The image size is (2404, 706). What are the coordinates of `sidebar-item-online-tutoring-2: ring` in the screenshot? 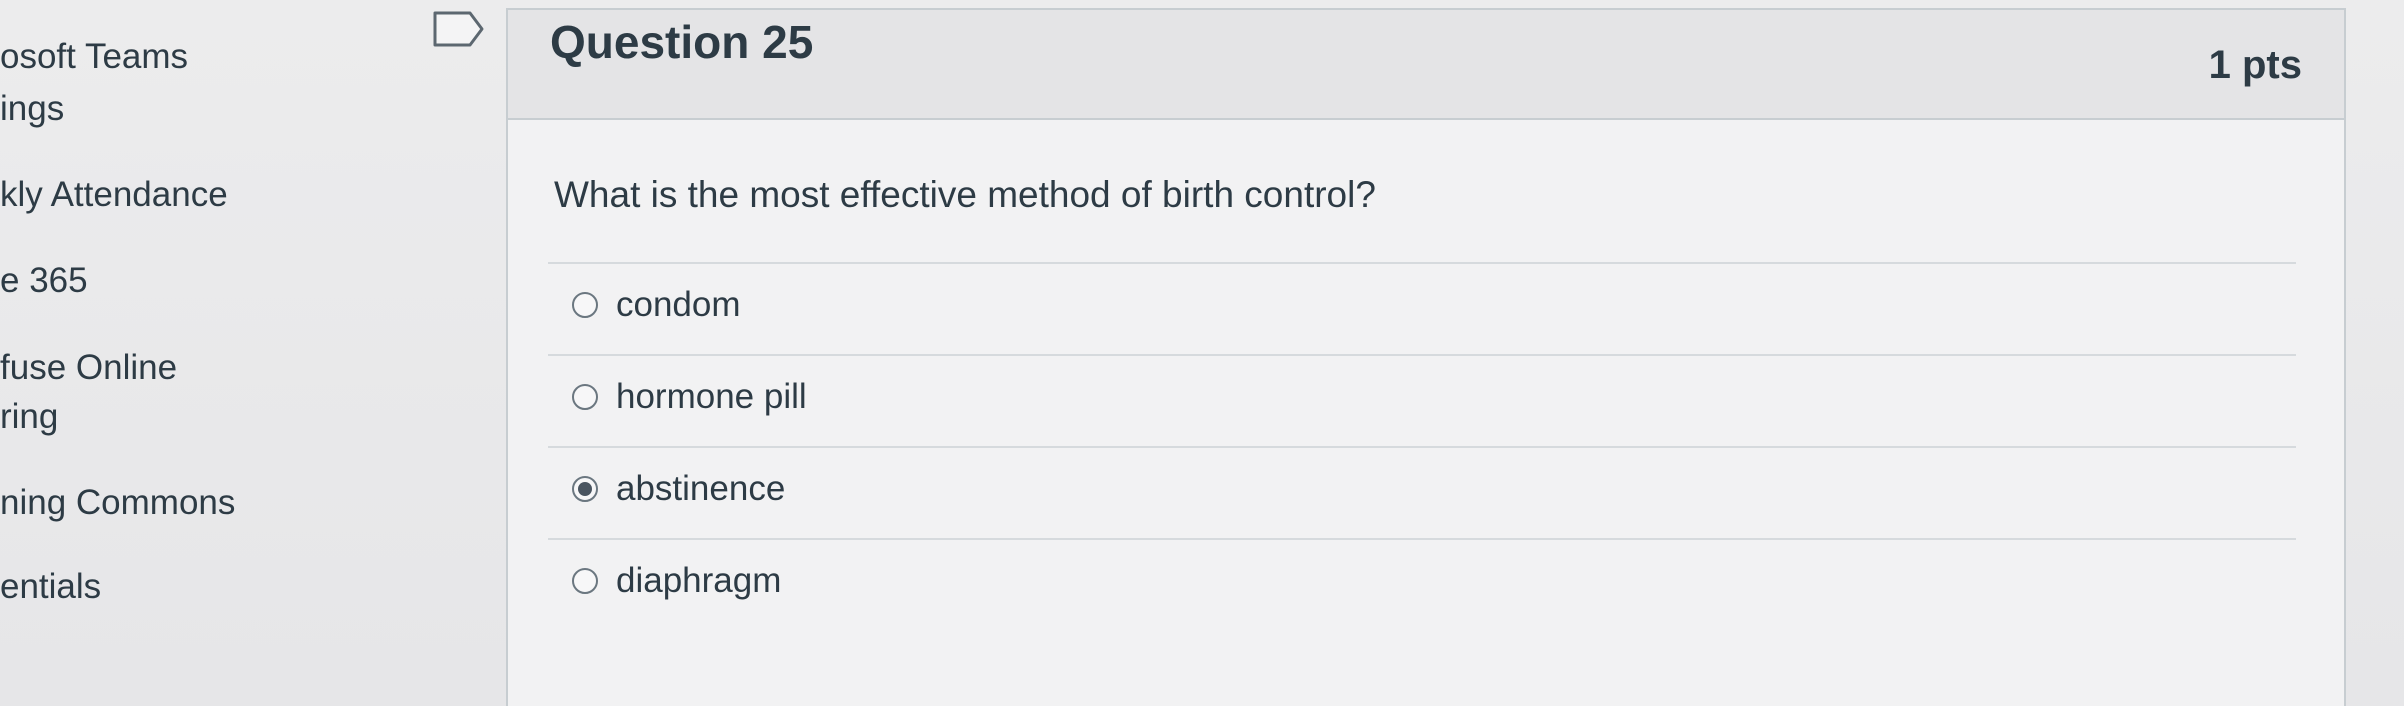 It's located at (29, 417).